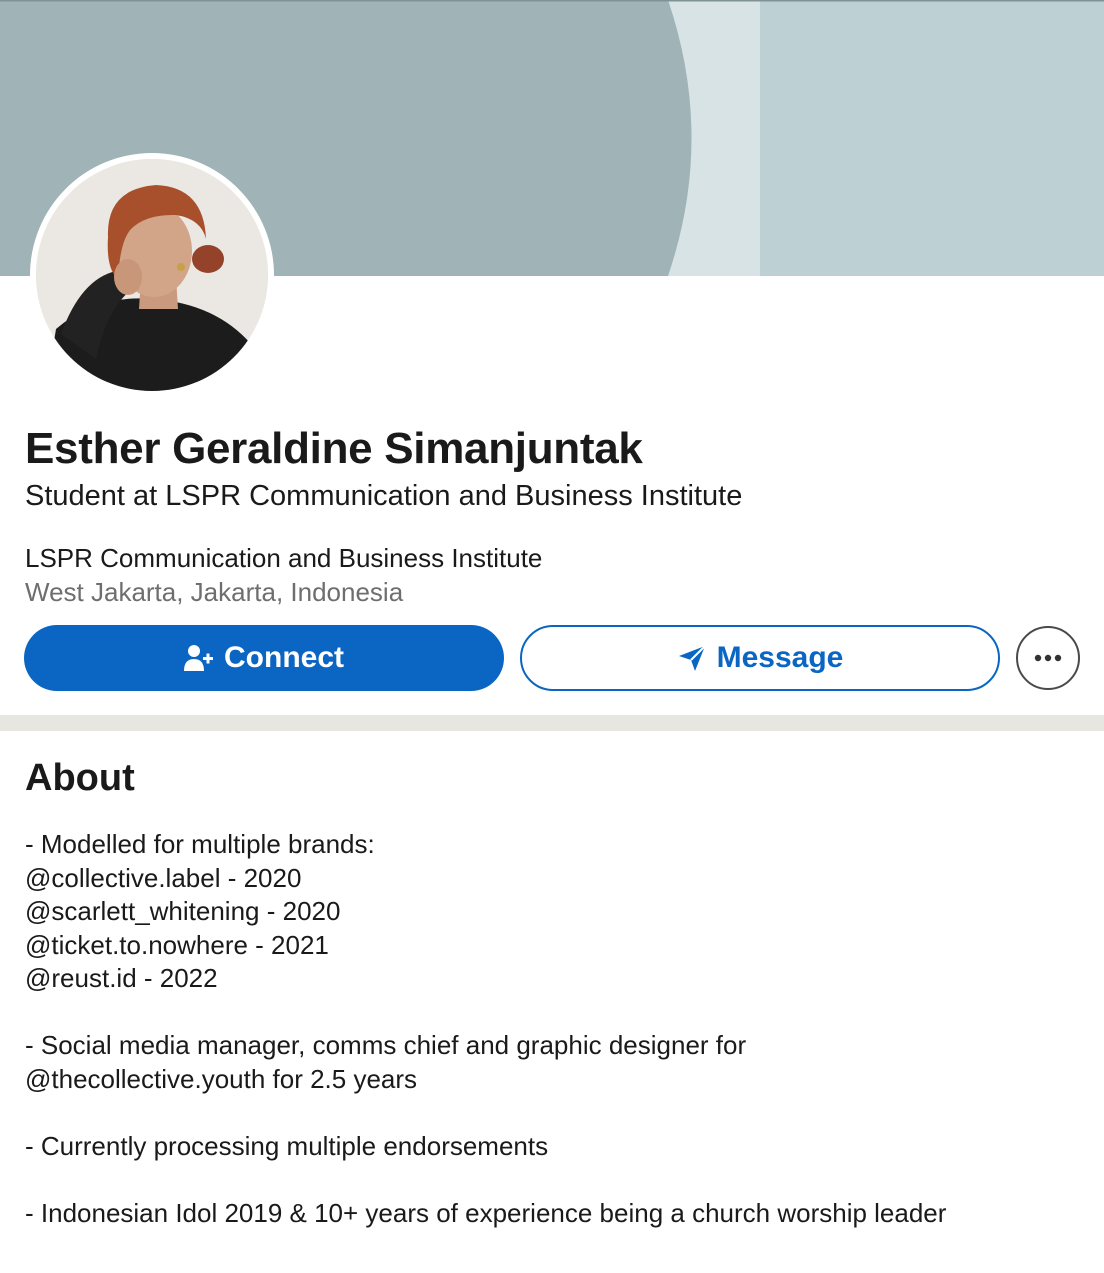 Image resolution: width=1104 pixels, height=1273 pixels. I want to click on profile-name: Esther Geraldine Simanjuntak, so click(334, 448).